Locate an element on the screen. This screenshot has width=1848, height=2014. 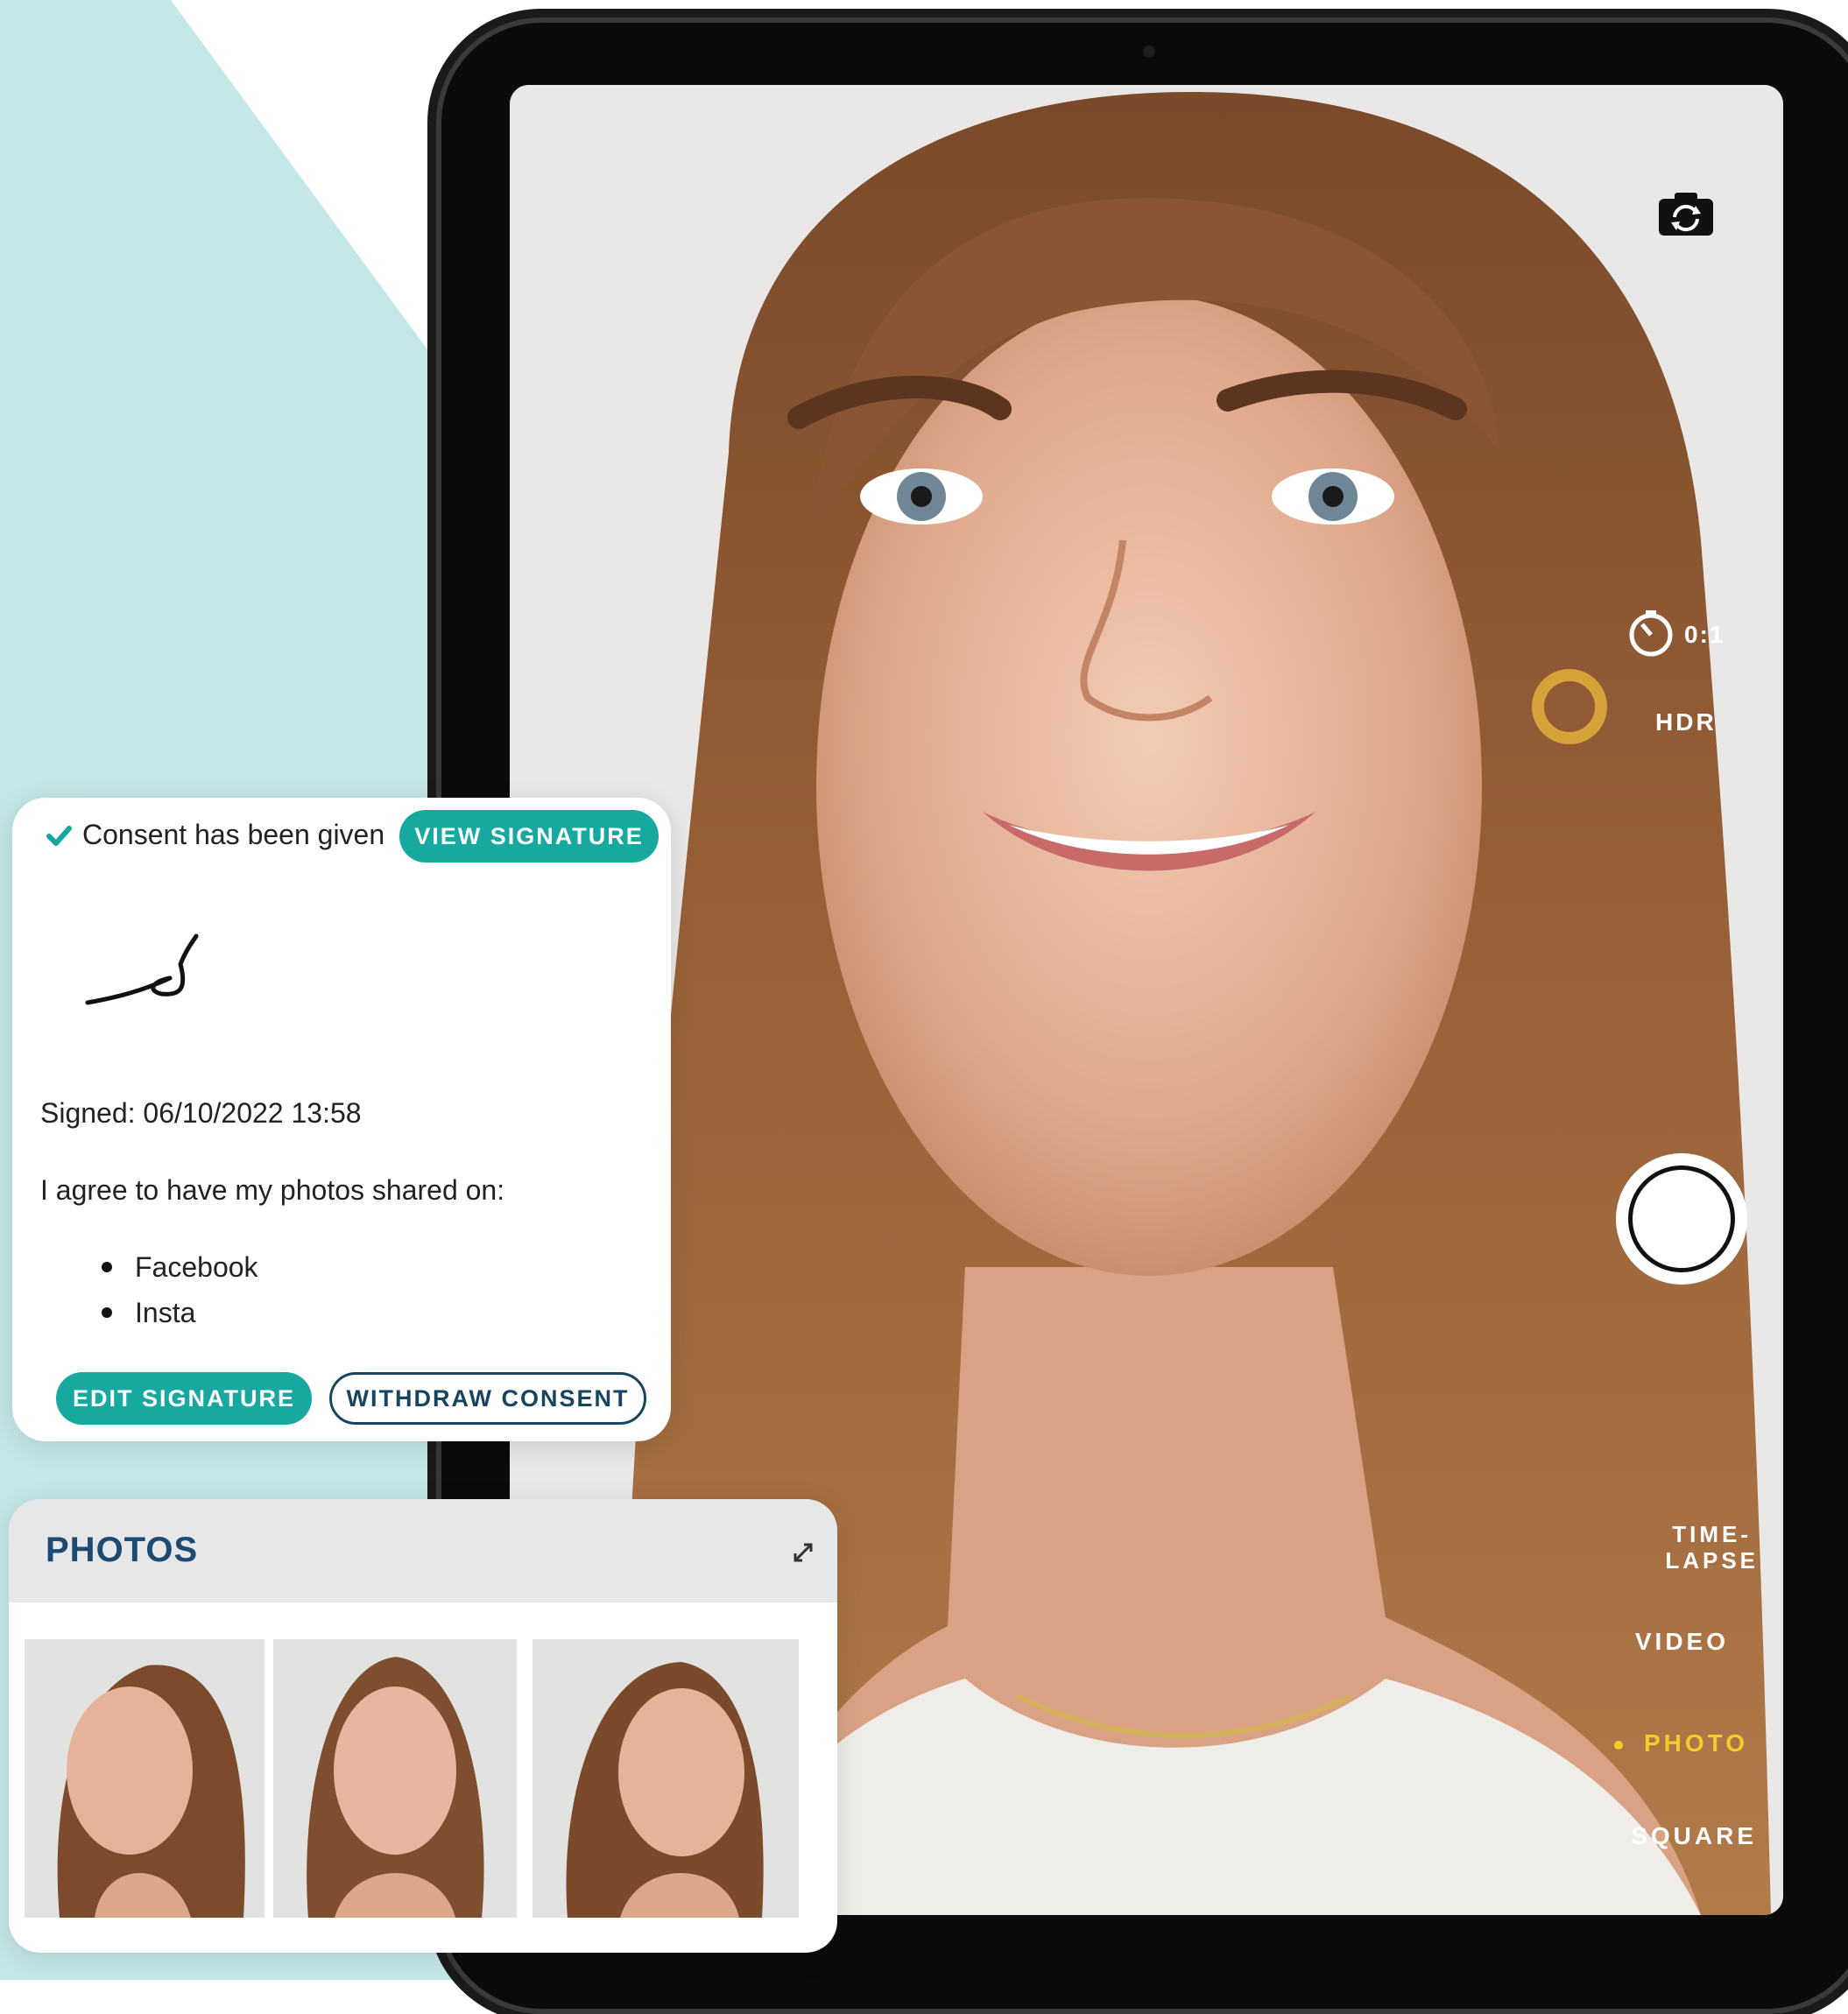
platform-label: Insta is located at coordinates (165, 1312).